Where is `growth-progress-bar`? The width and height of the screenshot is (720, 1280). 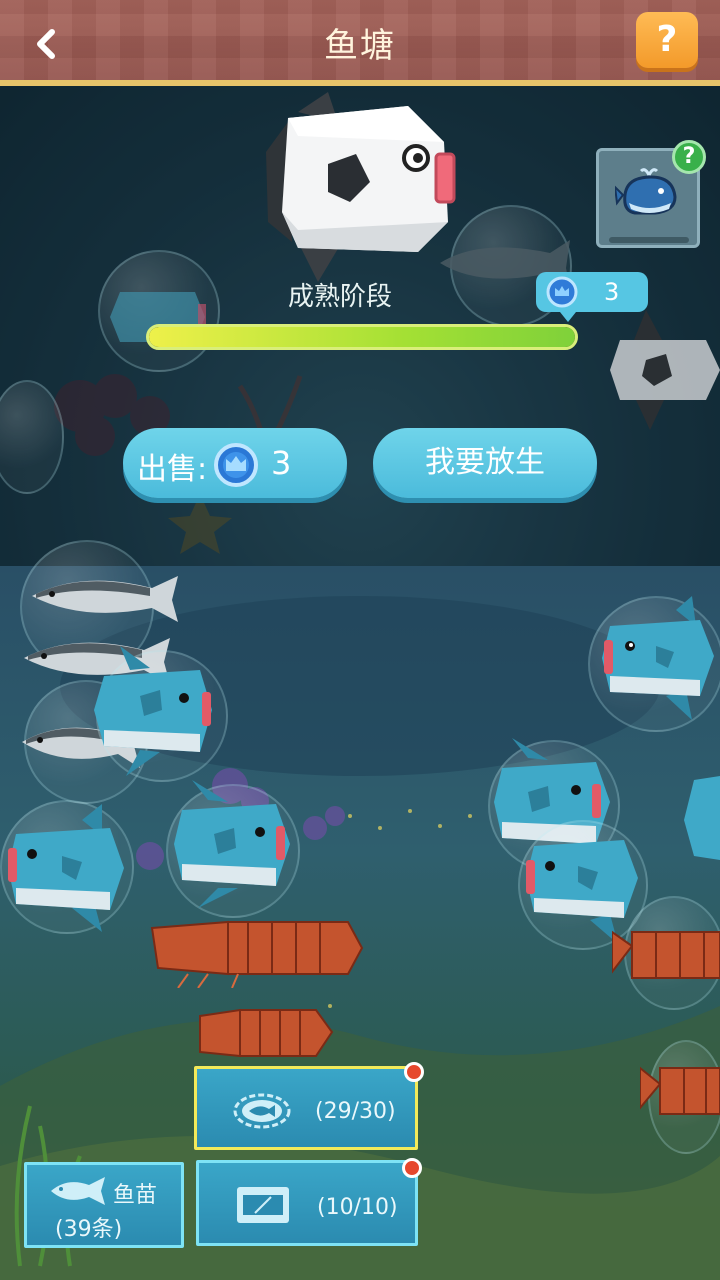
growth-progress-bar is located at coordinates (362, 337).